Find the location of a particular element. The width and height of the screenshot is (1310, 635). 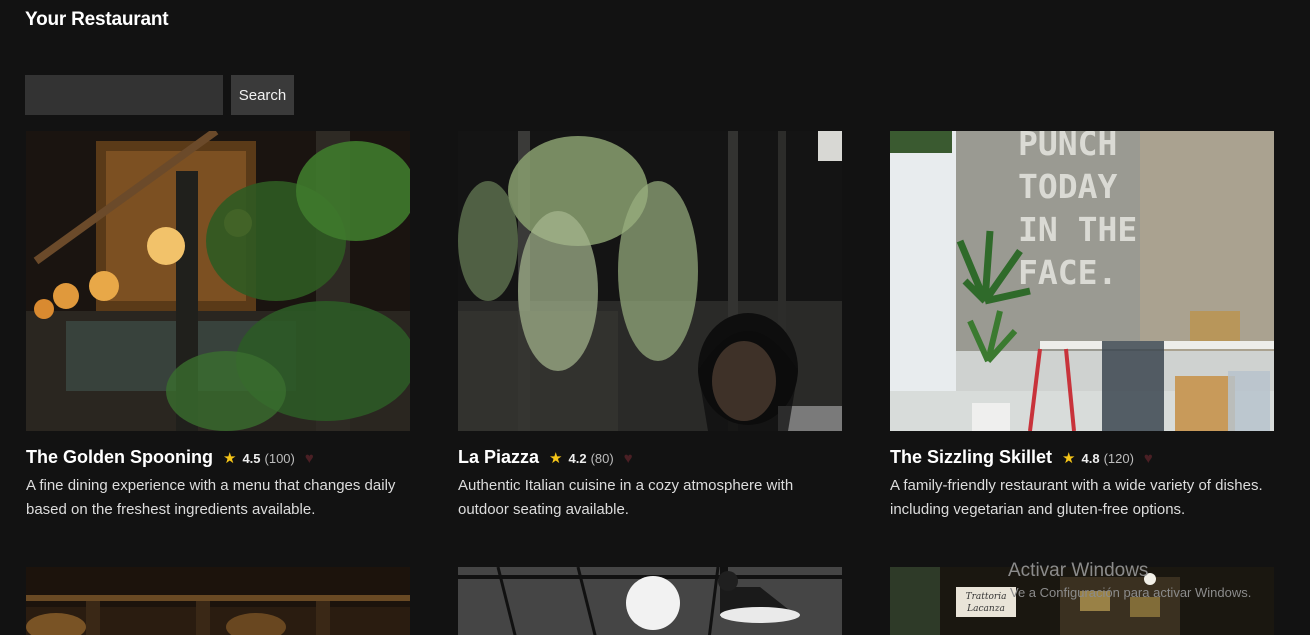

review-count: (100) is located at coordinates (279, 458).